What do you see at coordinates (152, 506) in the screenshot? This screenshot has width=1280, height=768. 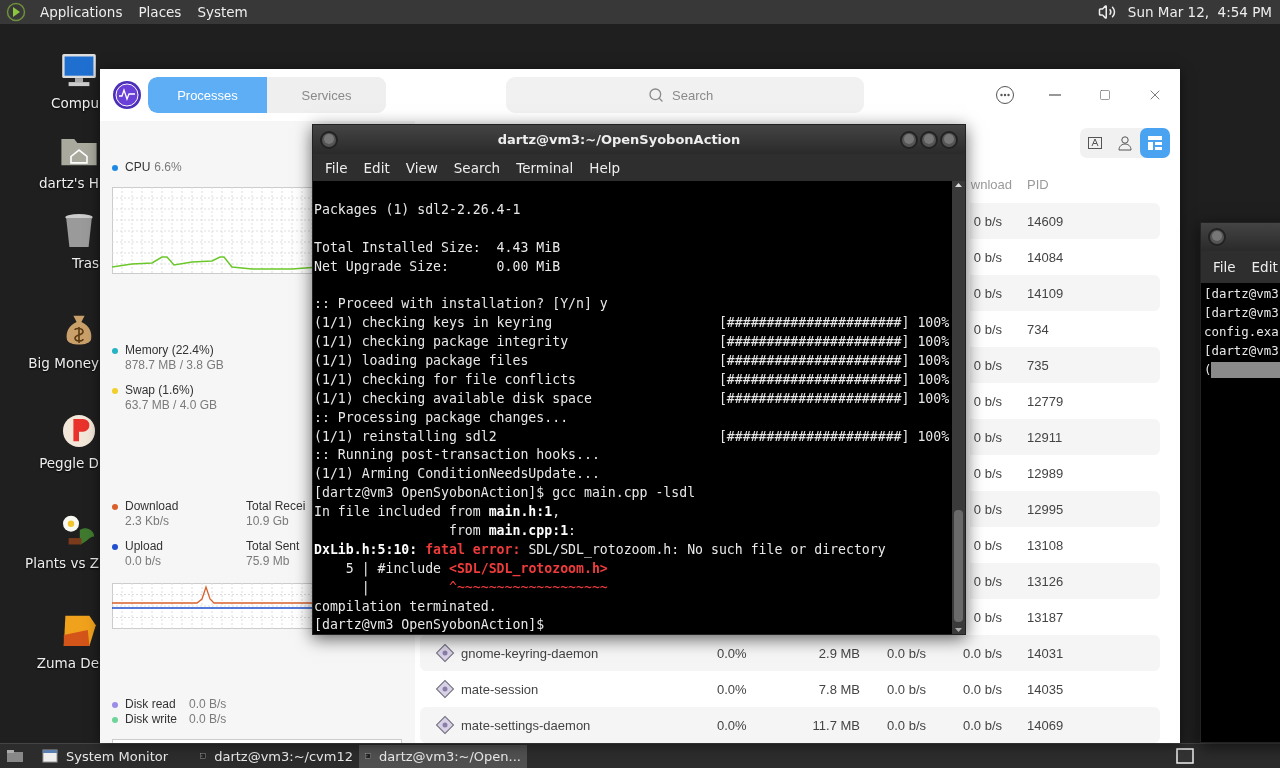 I see `network-label: Download` at bounding box center [152, 506].